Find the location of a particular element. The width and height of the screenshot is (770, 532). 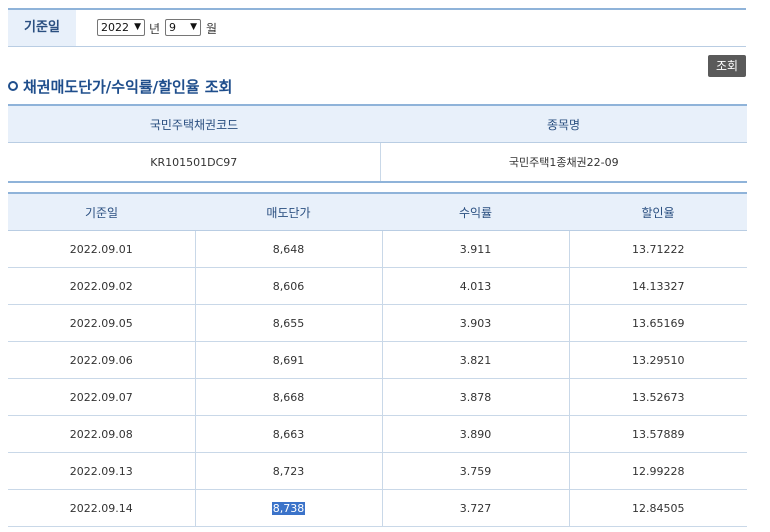

price-cell: 8,663 is located at coordinates (289, 434).